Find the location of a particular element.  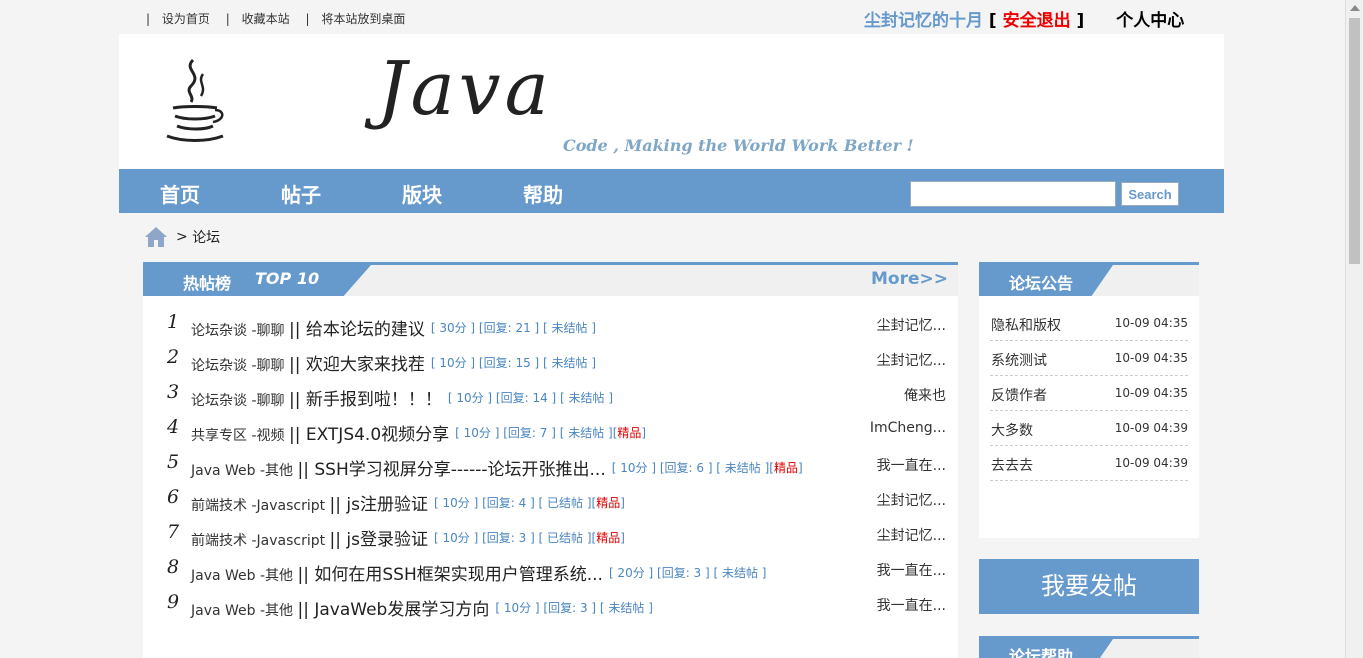

post-title: || js登录验证 is located at coordinates (379, 540).